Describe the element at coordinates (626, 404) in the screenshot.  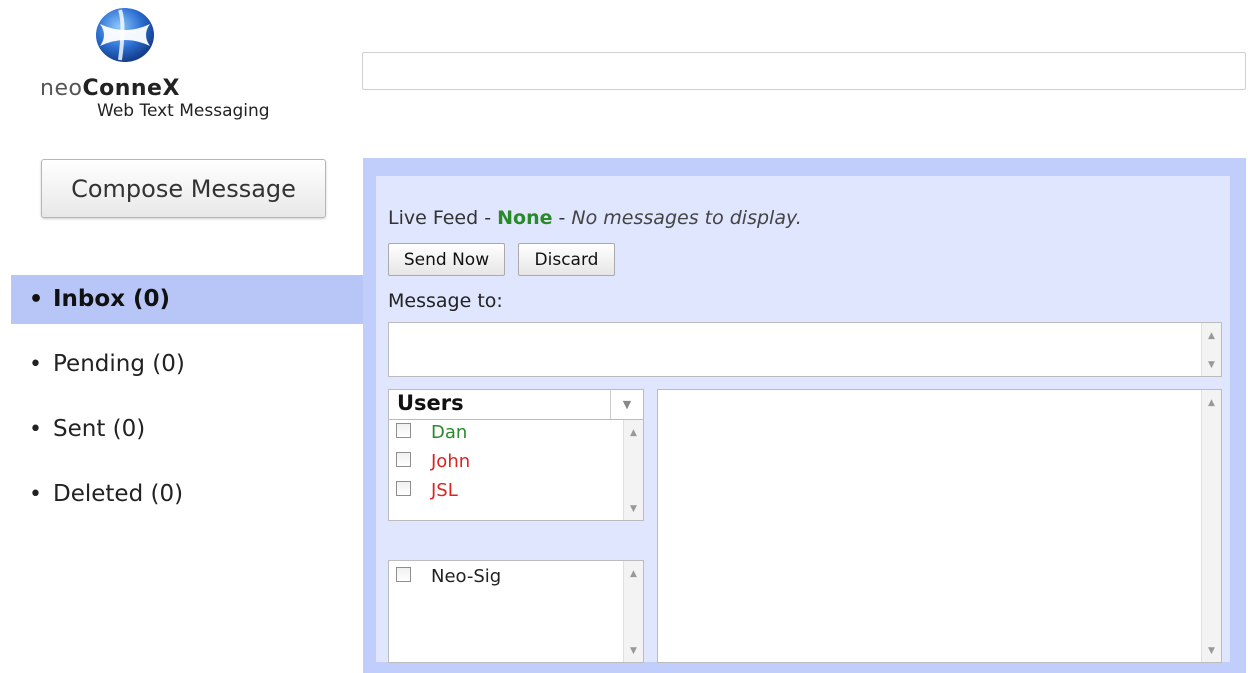
I see `chevron-down-icon: ▼` at that location.